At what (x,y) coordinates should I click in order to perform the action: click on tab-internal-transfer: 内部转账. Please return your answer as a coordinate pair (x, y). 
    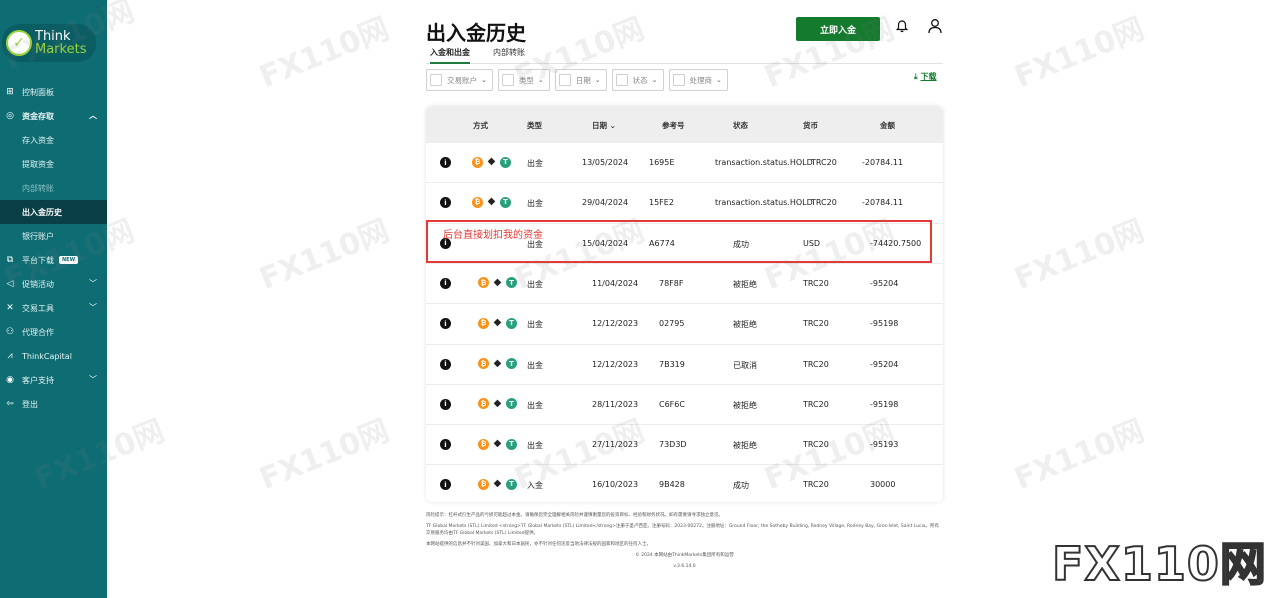
    Looking at the image, I should click on (509, 55).